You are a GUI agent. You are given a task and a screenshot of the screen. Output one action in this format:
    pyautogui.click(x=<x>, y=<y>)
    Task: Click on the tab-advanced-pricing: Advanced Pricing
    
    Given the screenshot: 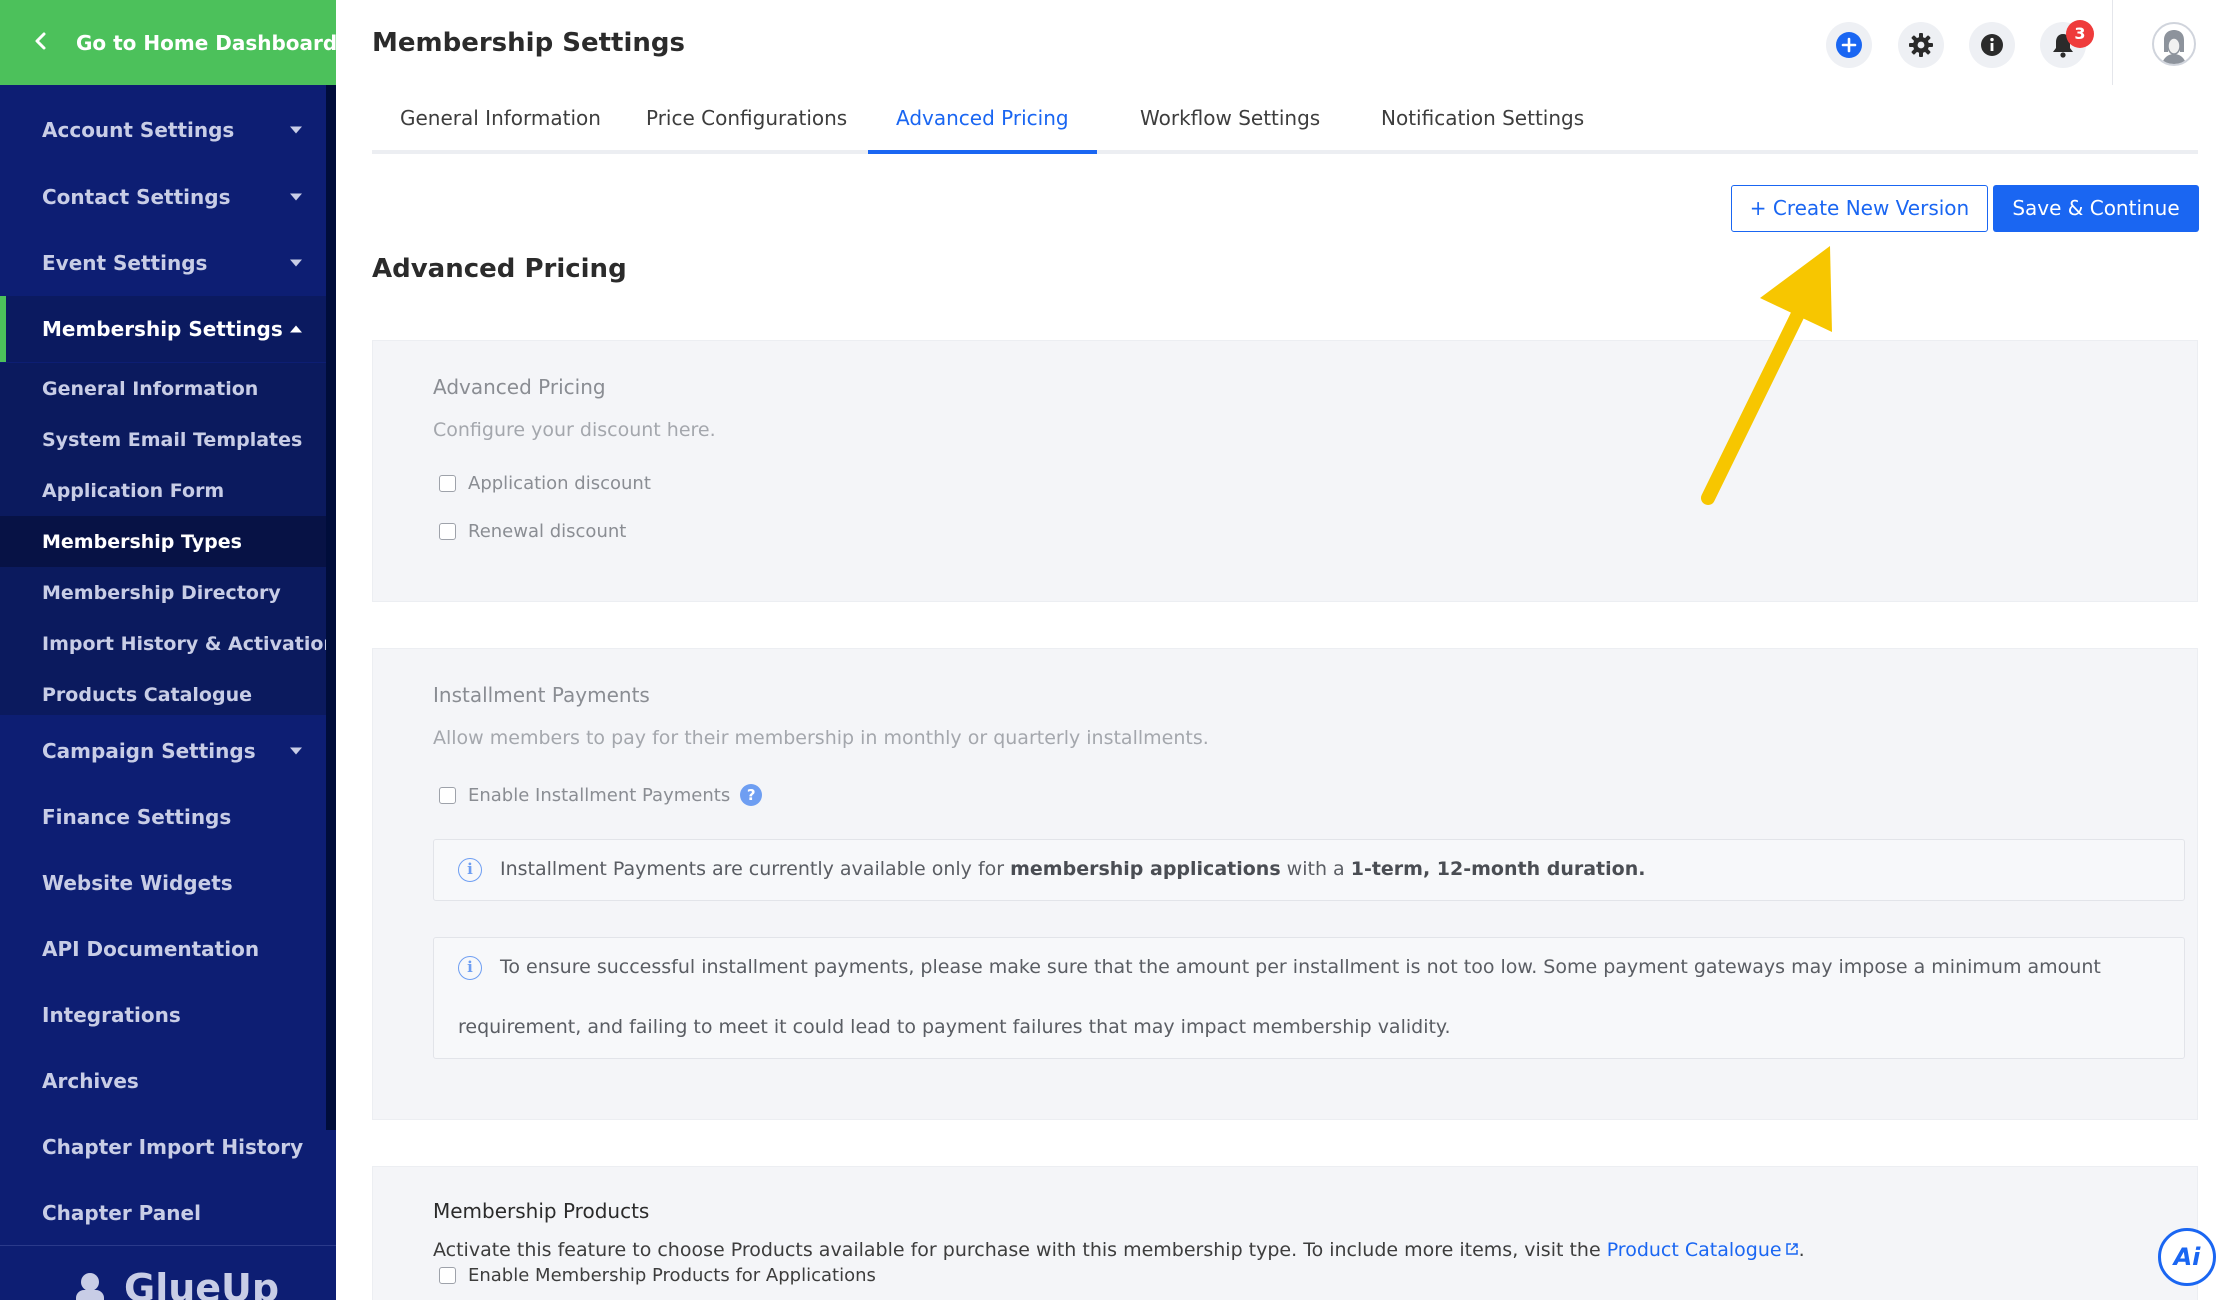 What is the action you would take?
    pyautogui.click(x=982, y=123)
    